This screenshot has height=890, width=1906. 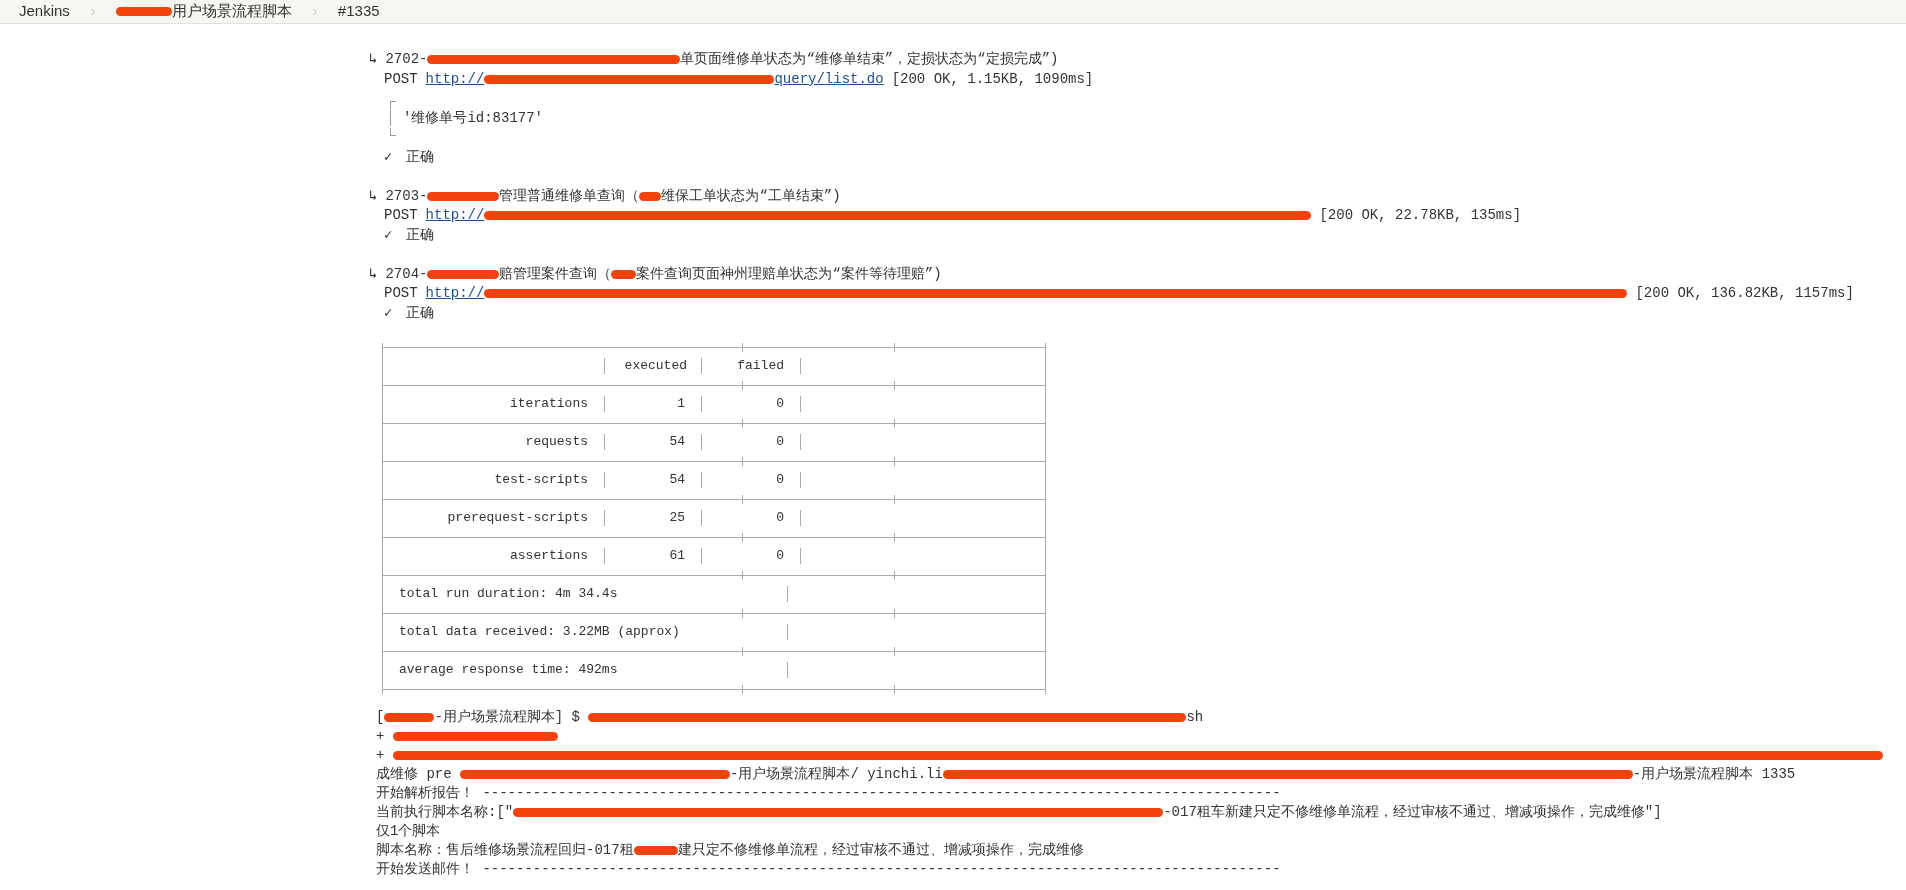 What do you see at coordinates (556, 442) in the screenshot?
I see `row-label: requests` at bounding box center [556, 442].